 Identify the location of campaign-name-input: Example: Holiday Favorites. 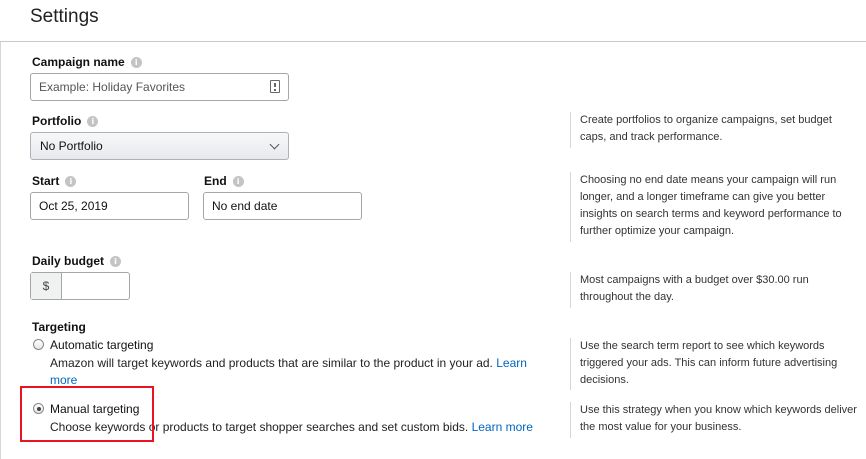
(159, 87).